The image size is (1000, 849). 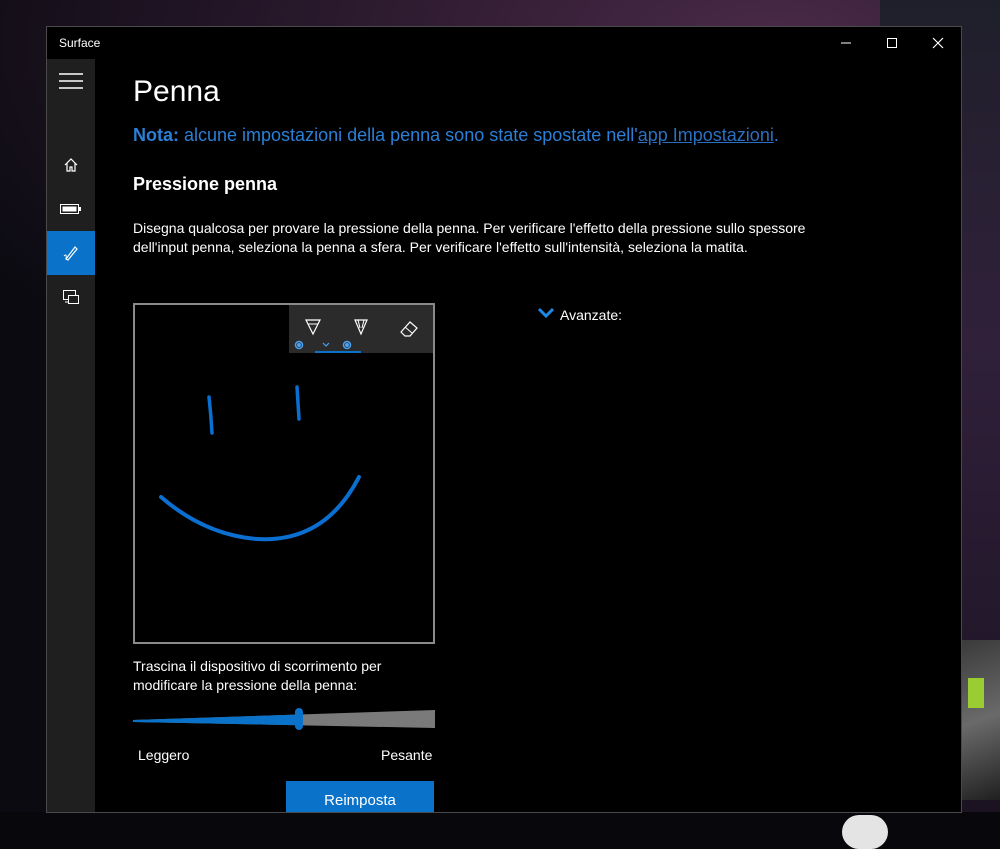 I want to click on nav-item-battery, so click(x=71, y=209).